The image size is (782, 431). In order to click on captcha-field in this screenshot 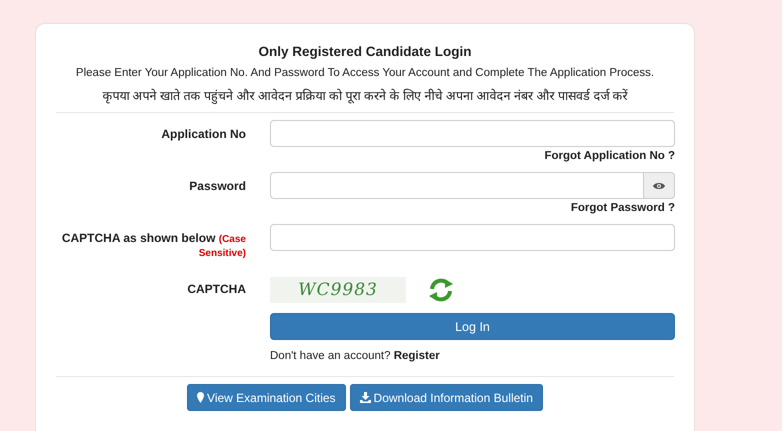, I will do `click(472, 237)`.